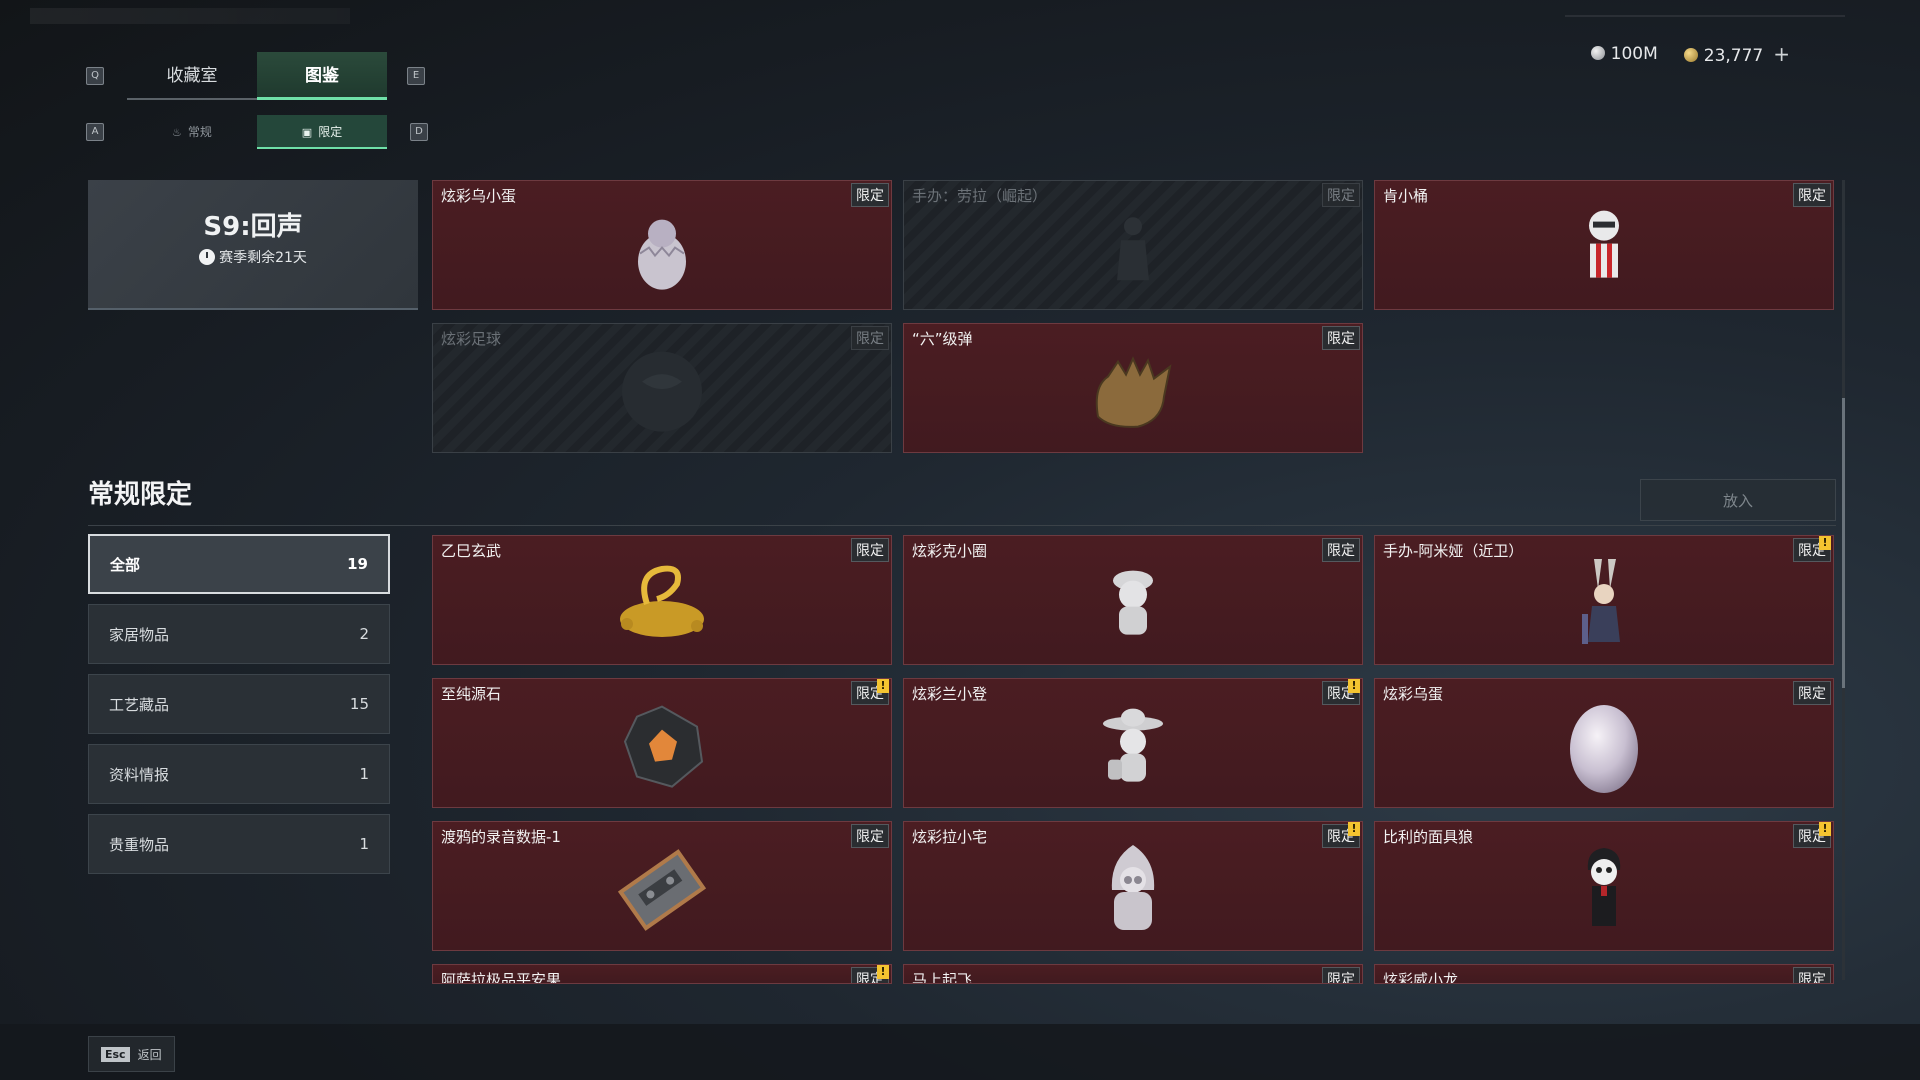  What do you see at coordinates (177, 132) in the screenshot?
I see `flame-icon: ♨` at bounding box center [177, 132].